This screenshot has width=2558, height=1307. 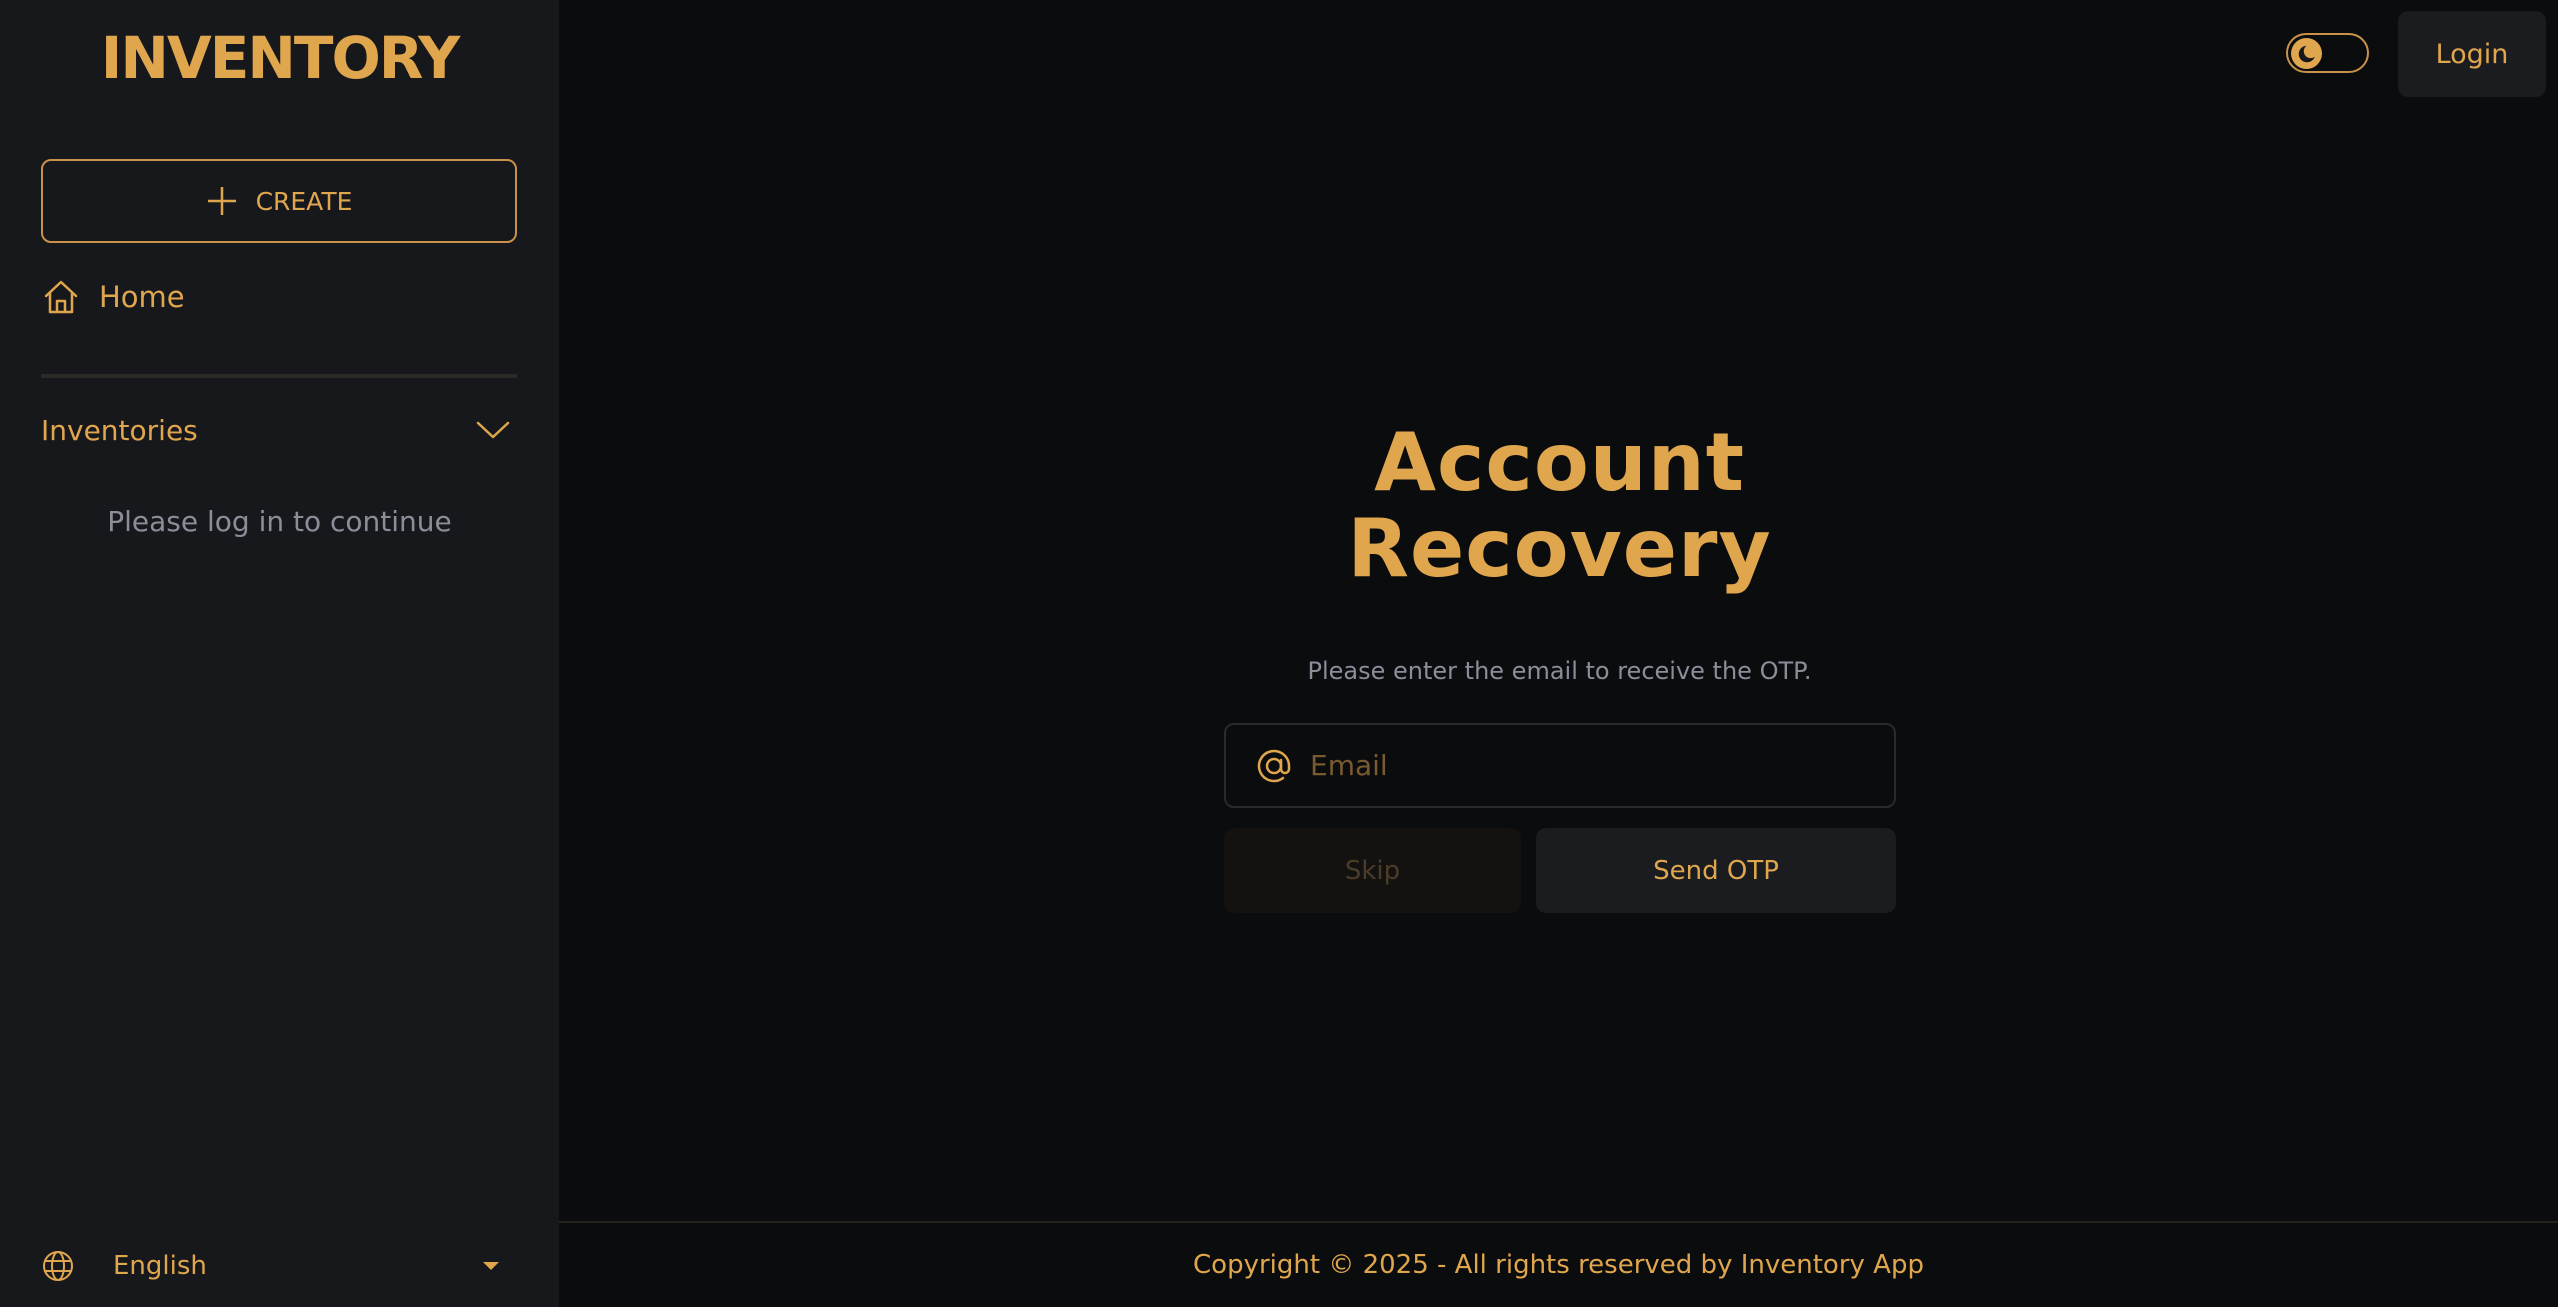 What do you see at coordinates (274, 1266) in the screenshot?
I see `language-select: English` at bounding box center [274, 1266].